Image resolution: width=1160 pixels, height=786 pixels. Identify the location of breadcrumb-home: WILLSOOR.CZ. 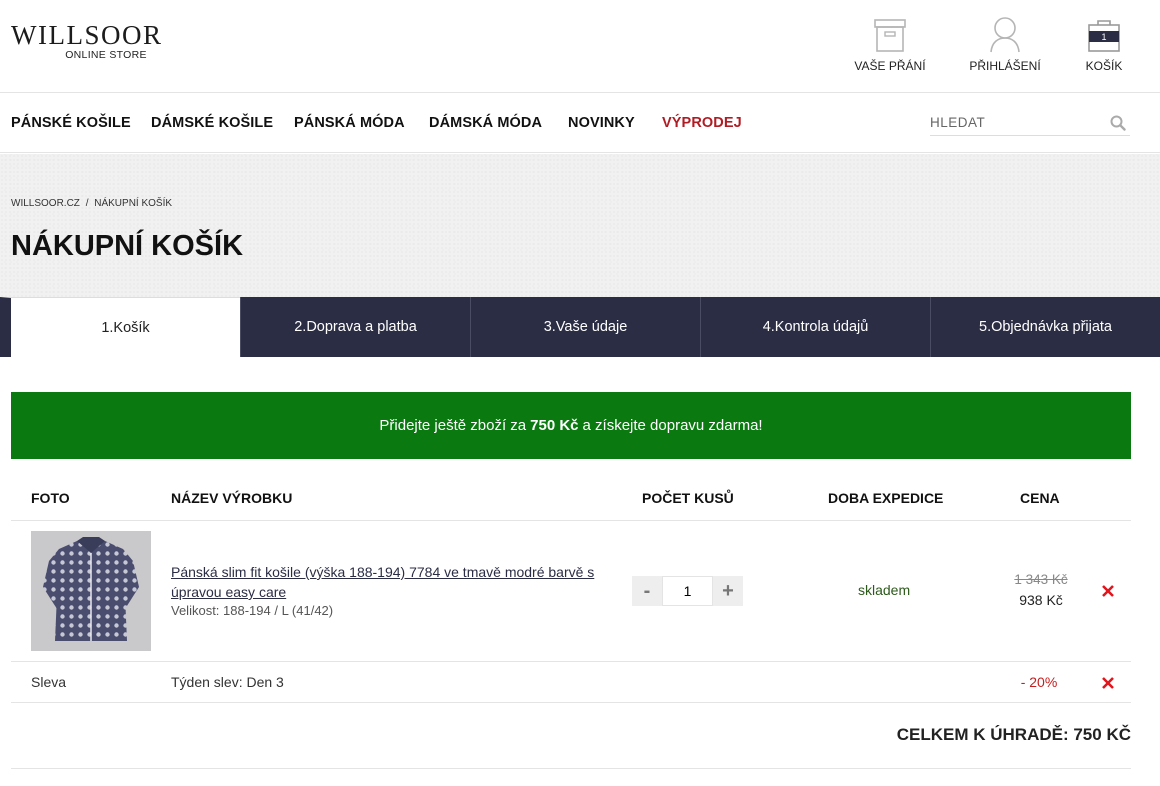
(45, 203).